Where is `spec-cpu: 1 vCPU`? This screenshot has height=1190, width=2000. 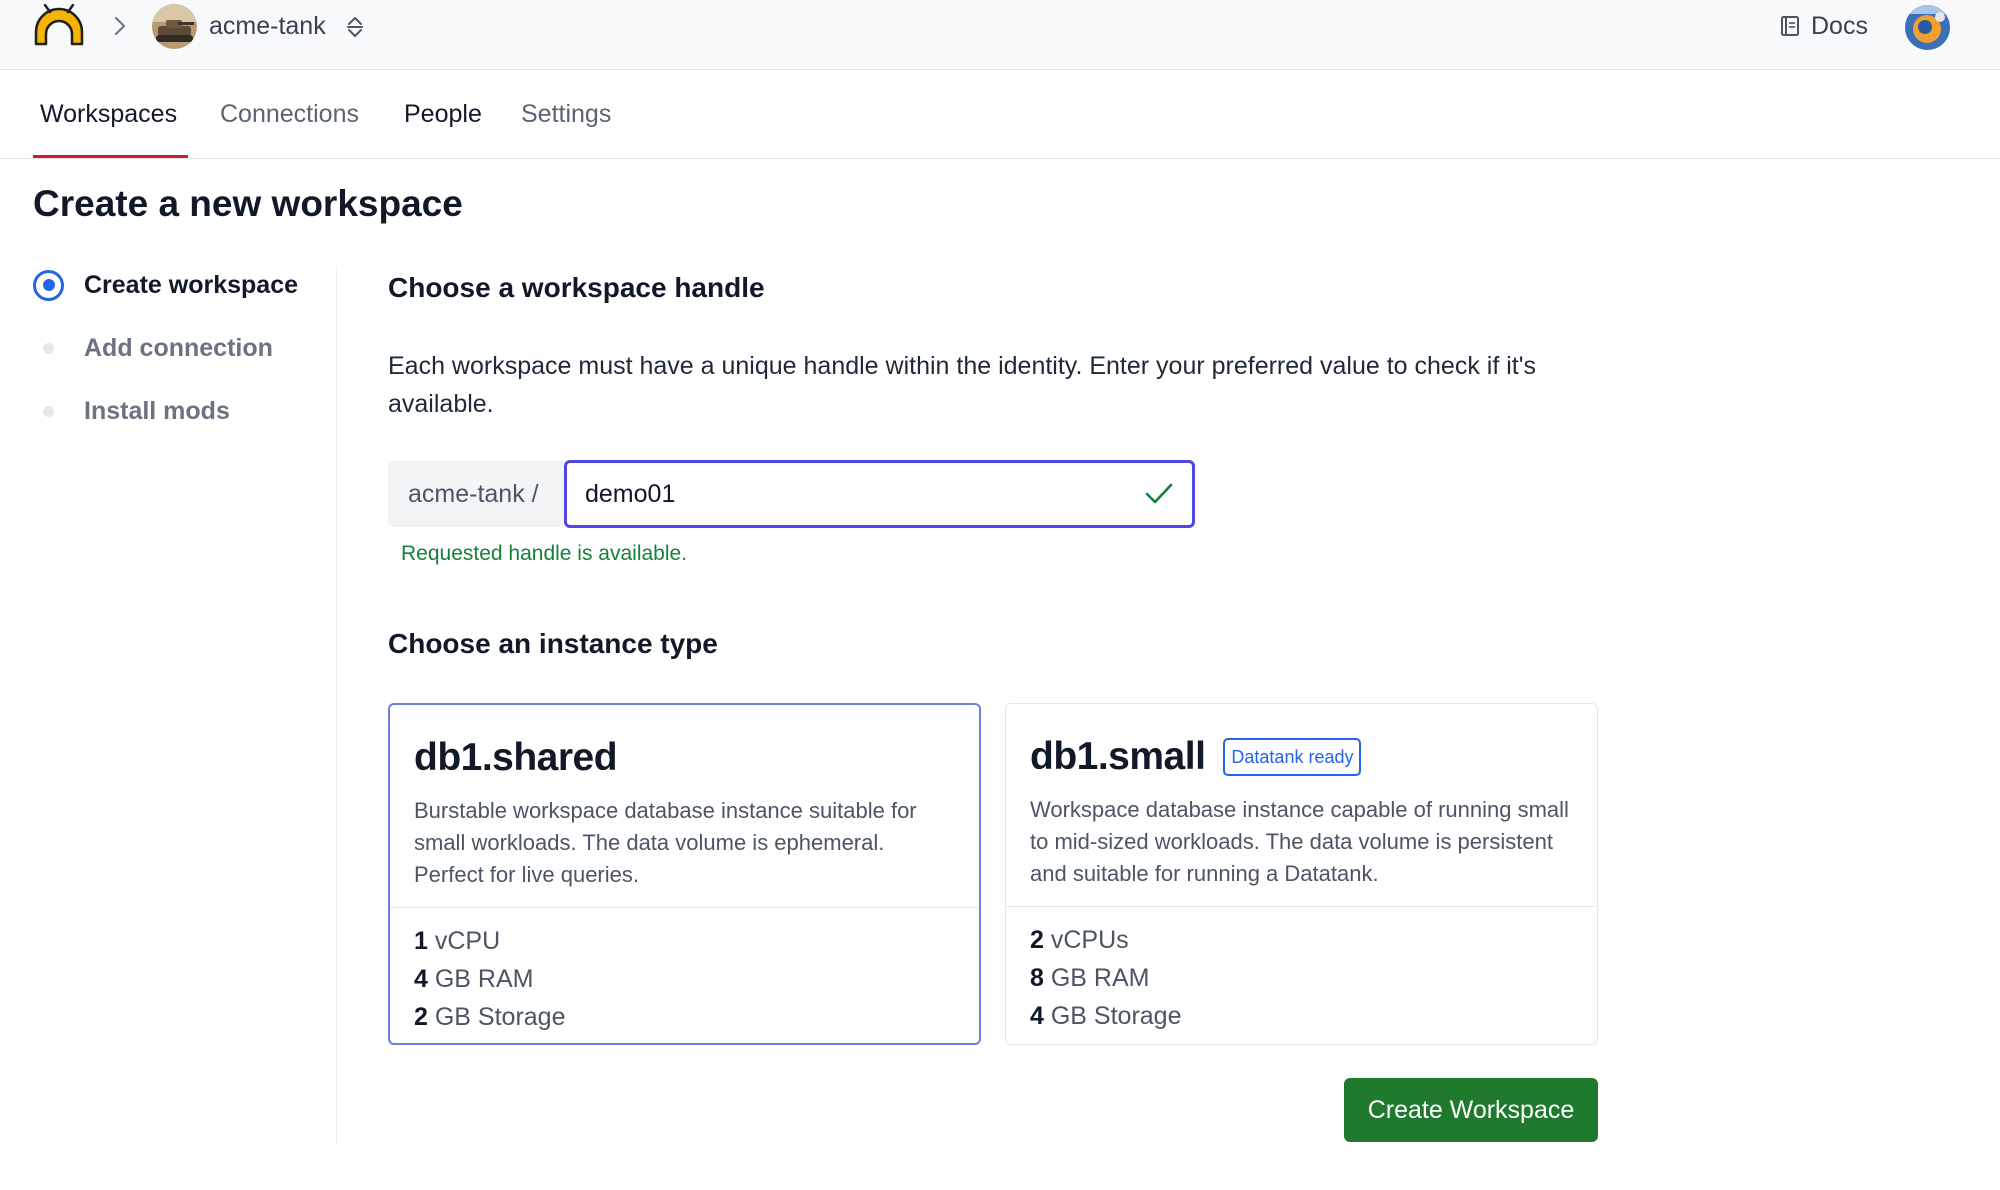 spec-cpu: 1 vCPU is located at coordinates (684, 941).